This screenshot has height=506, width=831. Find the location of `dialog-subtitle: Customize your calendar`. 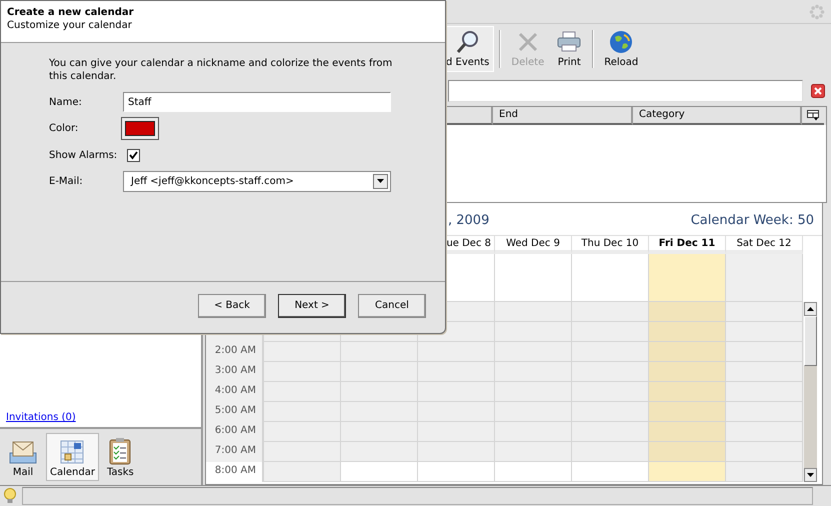

dialog-subtitle: Customize your calendar is located at coordinates (70, 25).